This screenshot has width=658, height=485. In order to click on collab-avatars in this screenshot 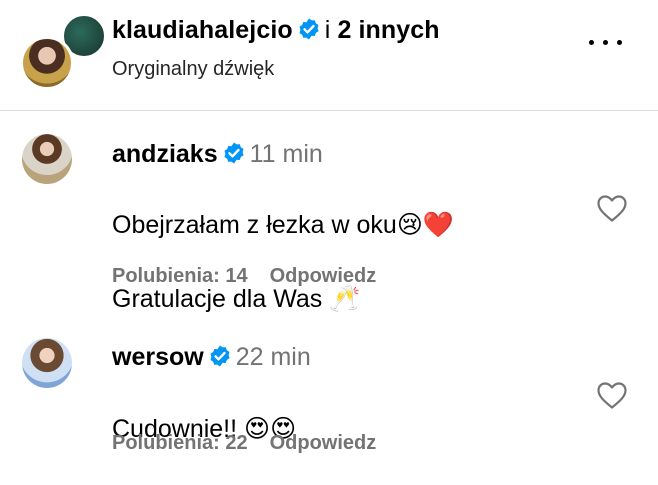, I will do `click(63, 52)`.